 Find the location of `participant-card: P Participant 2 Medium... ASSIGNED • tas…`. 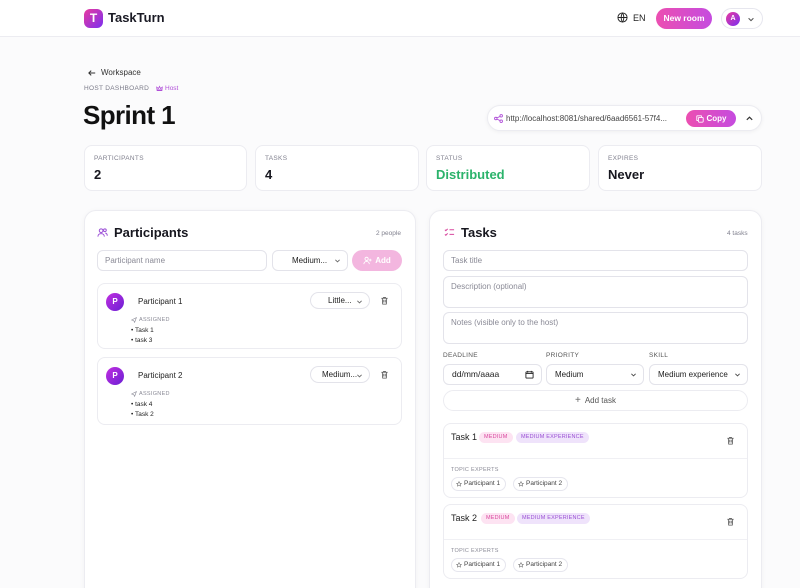

participant-card: P Participant 2 Medium... ASSIGNED • tas… is located at coordinates (249, 391).